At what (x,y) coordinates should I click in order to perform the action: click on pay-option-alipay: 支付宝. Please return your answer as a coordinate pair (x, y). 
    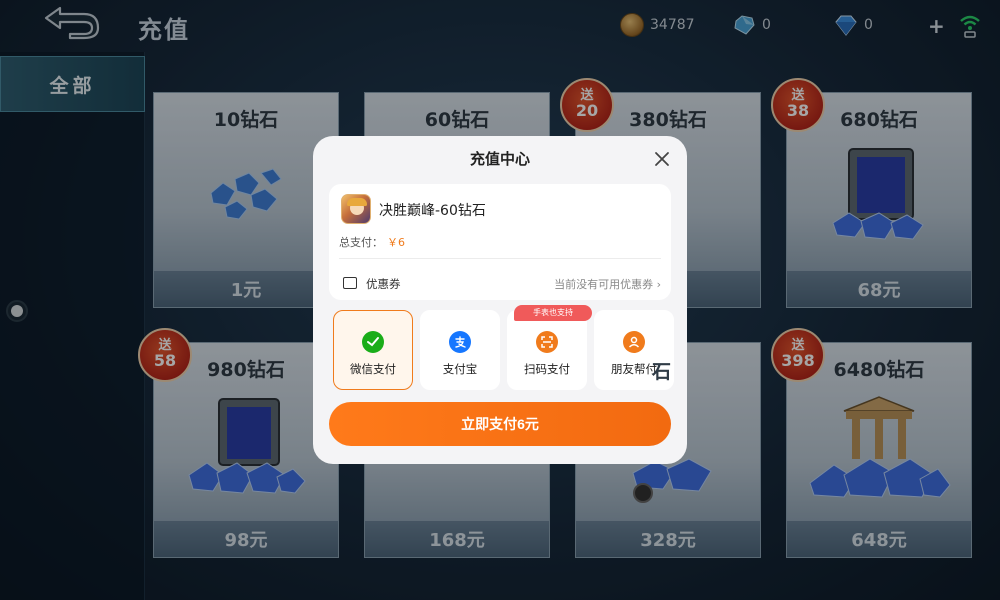
    Looking at the image, I should click on (460, 350).